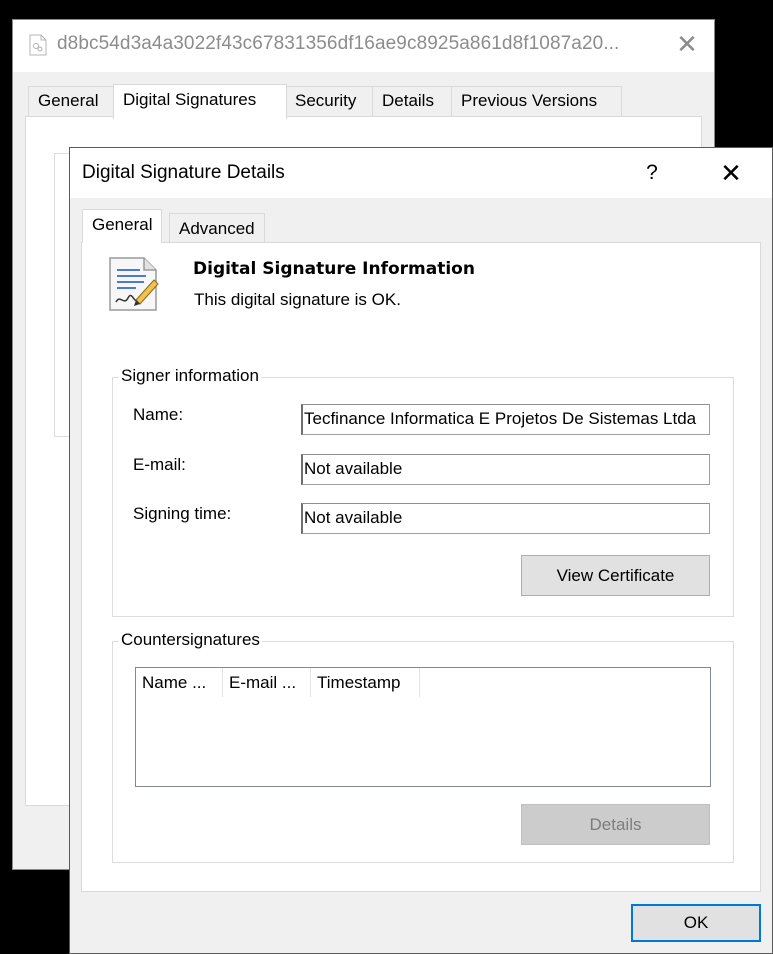 The height and width of the screenshot is (954, 773). What do you see at coordinates (297, 299) in the screenshot?
I see `signature-status-text: This digital signature is OK.` at bounding box center [297, 299].